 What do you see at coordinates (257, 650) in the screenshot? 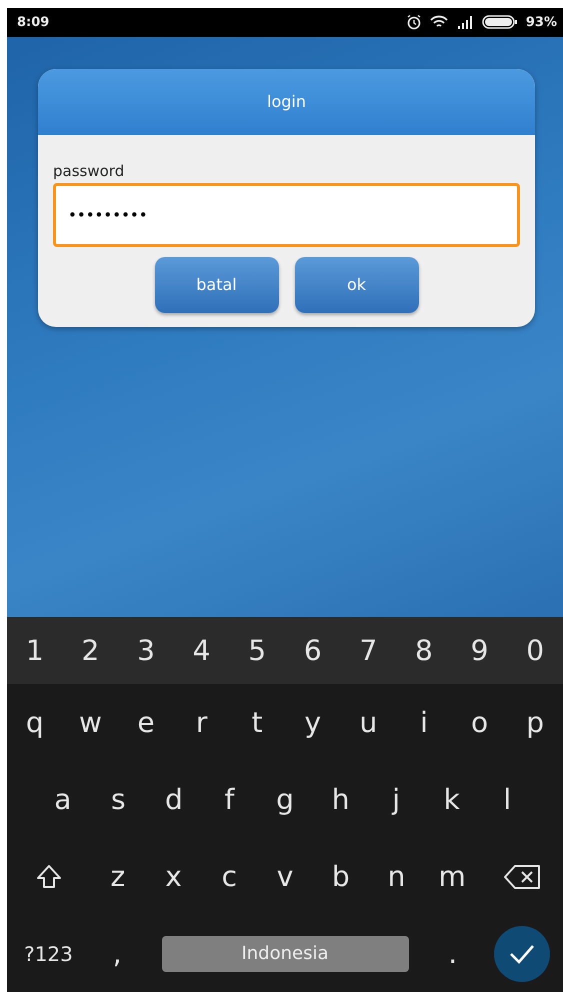
I see `keyboard-key: 5` at bounding box center [257, 650].